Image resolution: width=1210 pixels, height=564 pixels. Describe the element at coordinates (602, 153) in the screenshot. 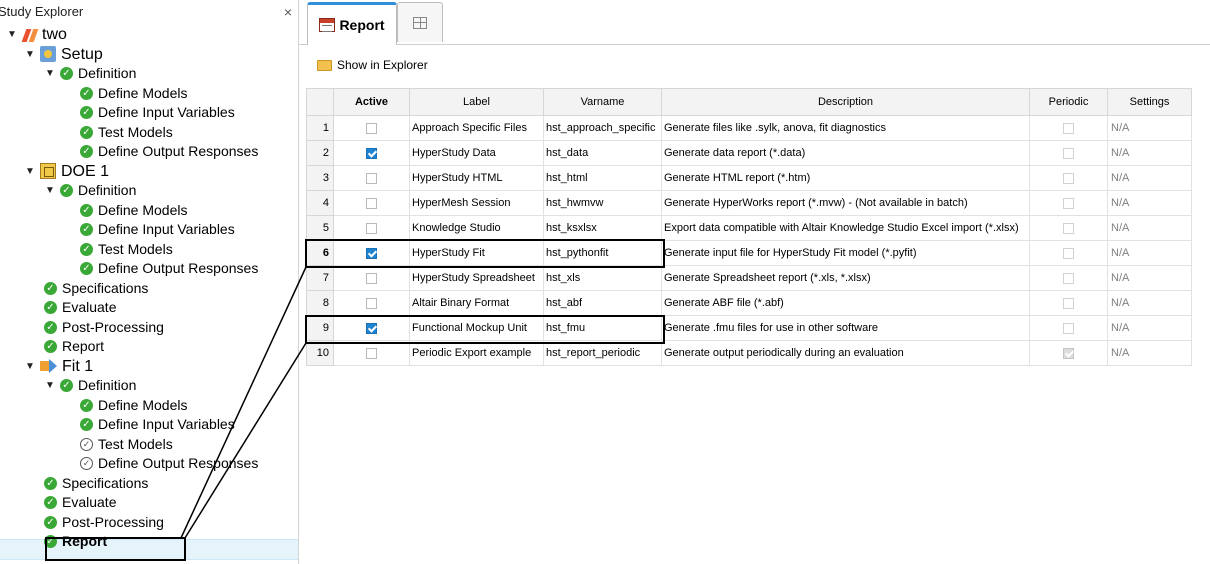

I see `varname-cell: hst_data` at that location.